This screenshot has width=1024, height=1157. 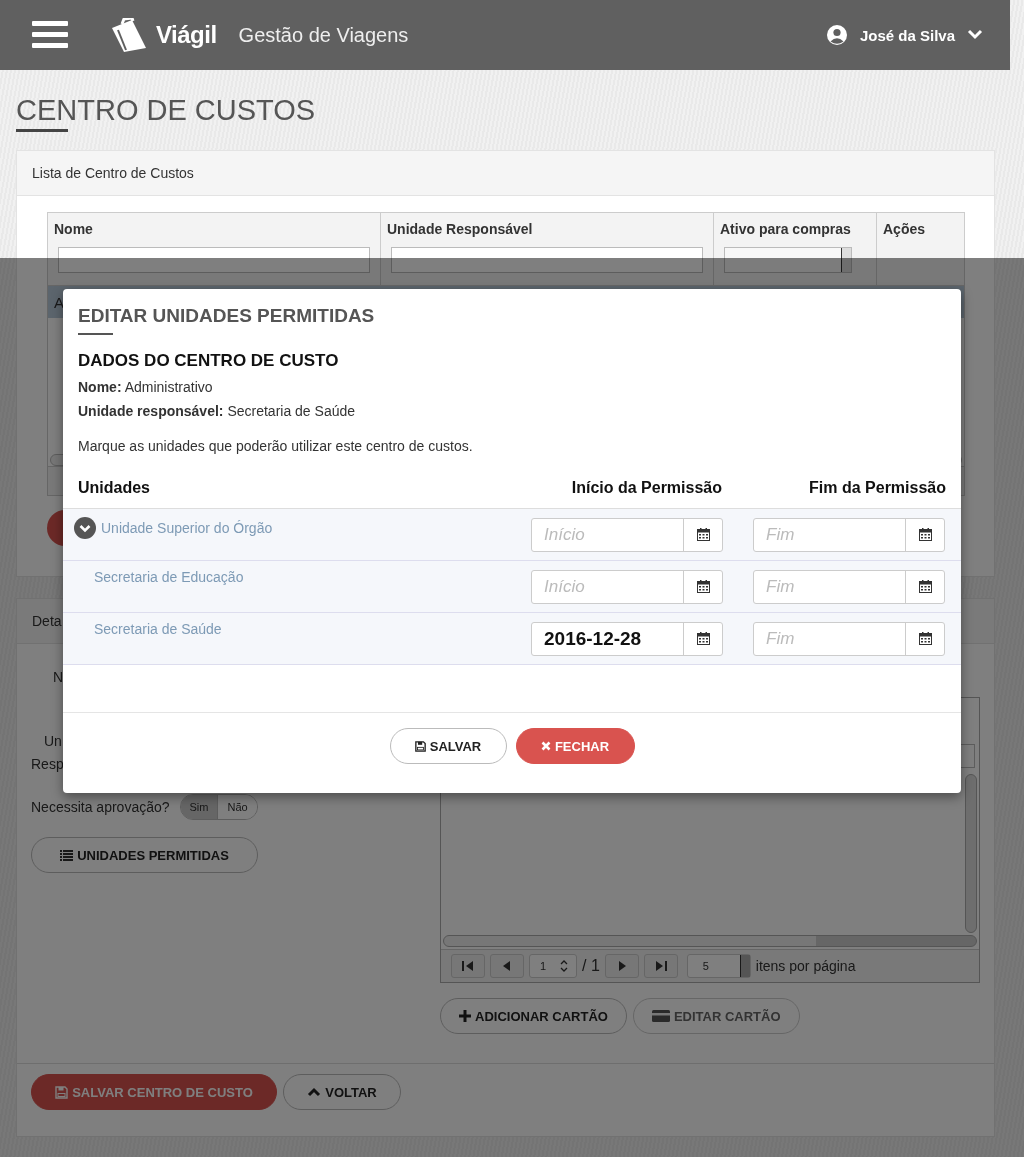 I want to click on column-header: Fim da Permissão, so click(x=877, y=488).